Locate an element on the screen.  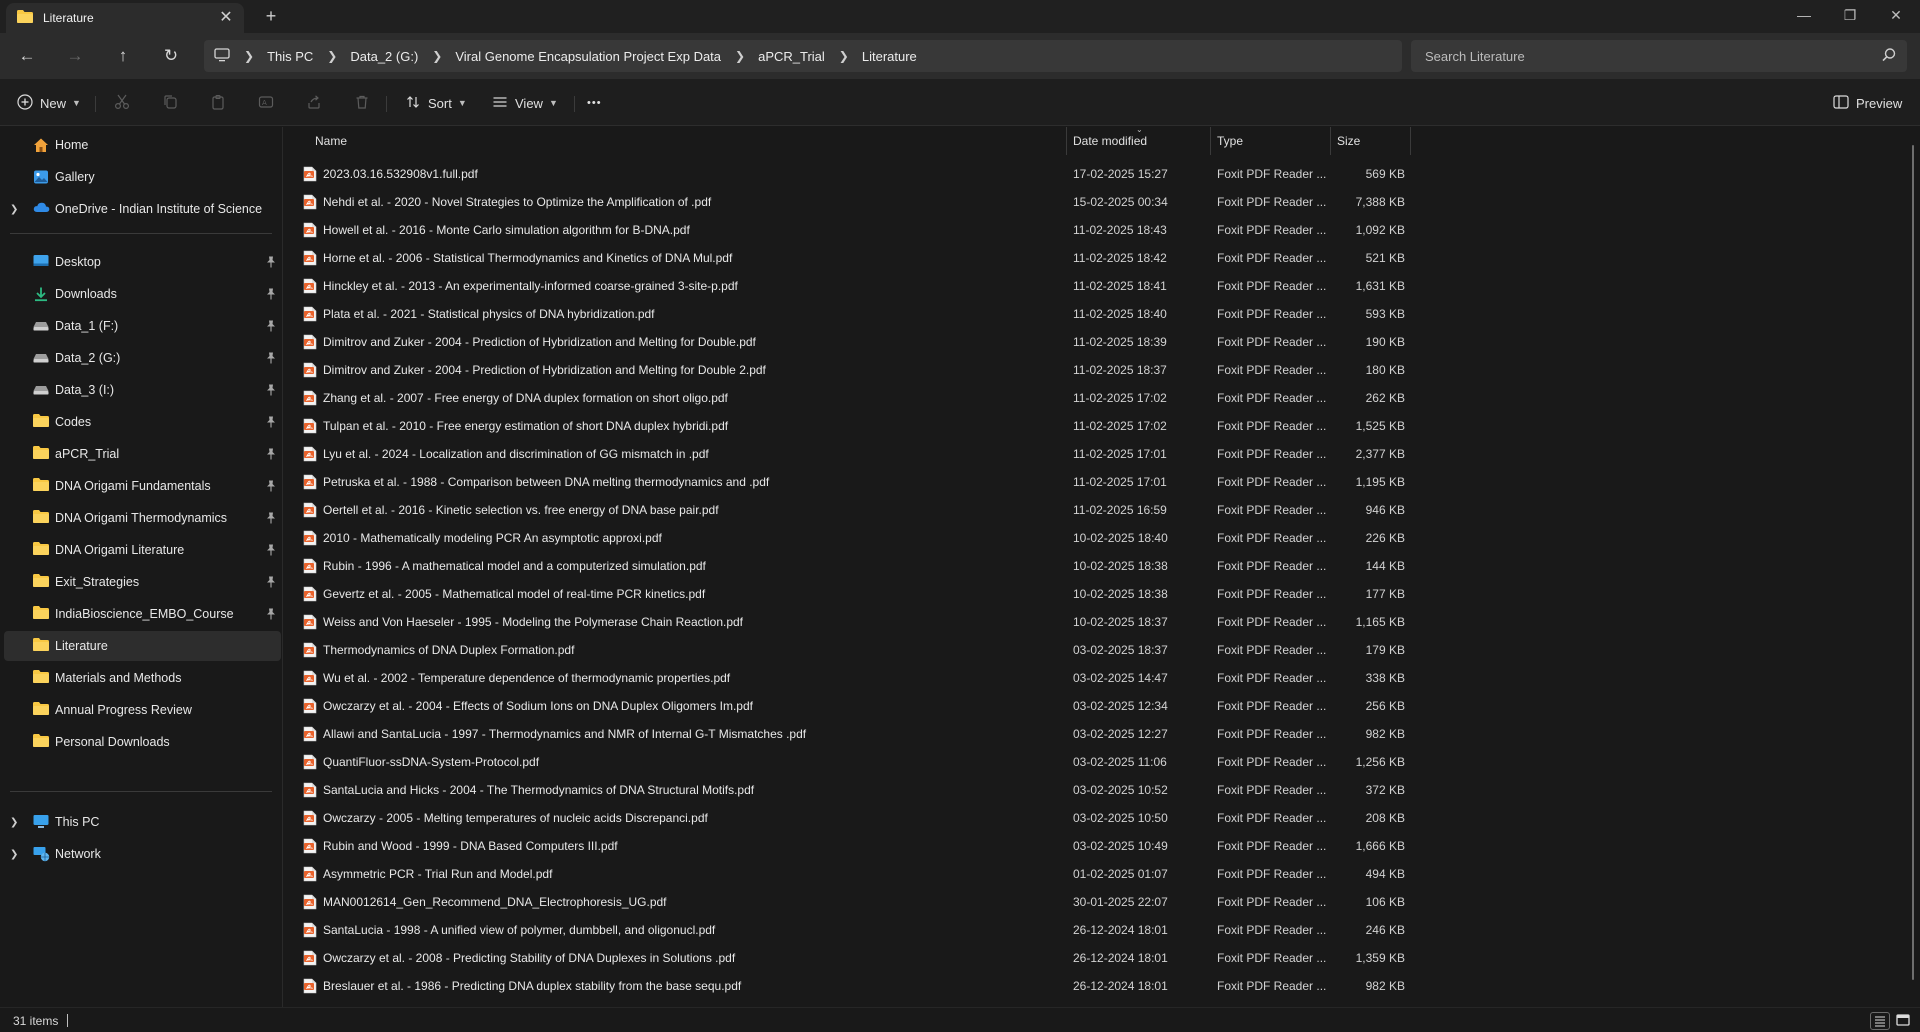
new-button: New ▼ is located at coordinates (49, 103).